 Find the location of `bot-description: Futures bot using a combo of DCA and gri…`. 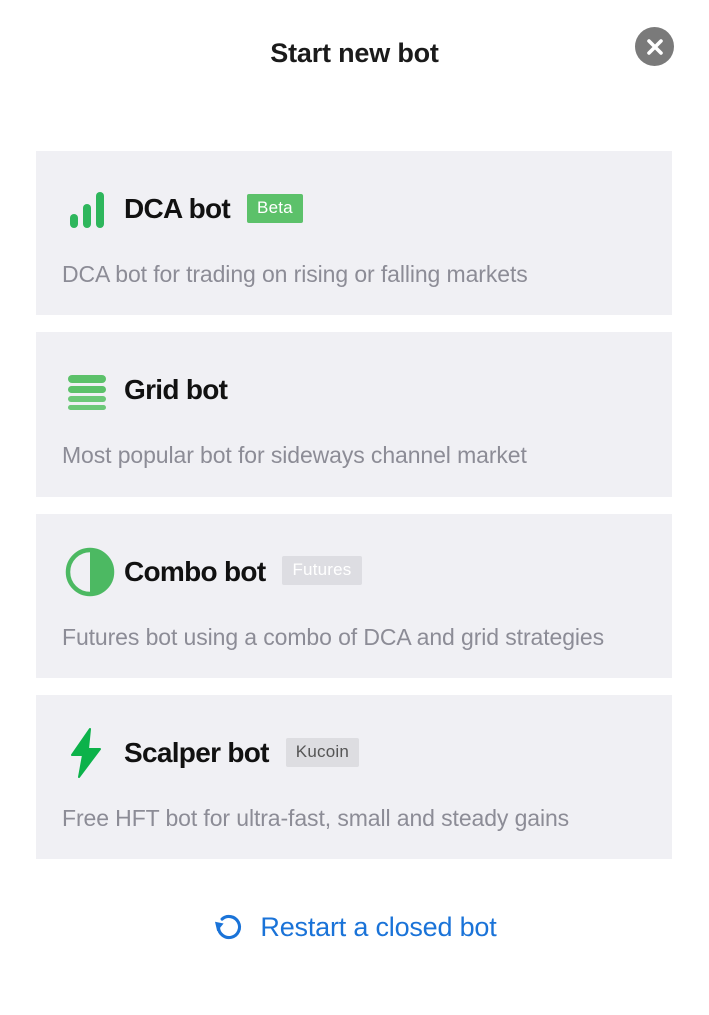

bot-description: Futures bot using a combo of DCA and gri… is located at coordinates (333, 636).